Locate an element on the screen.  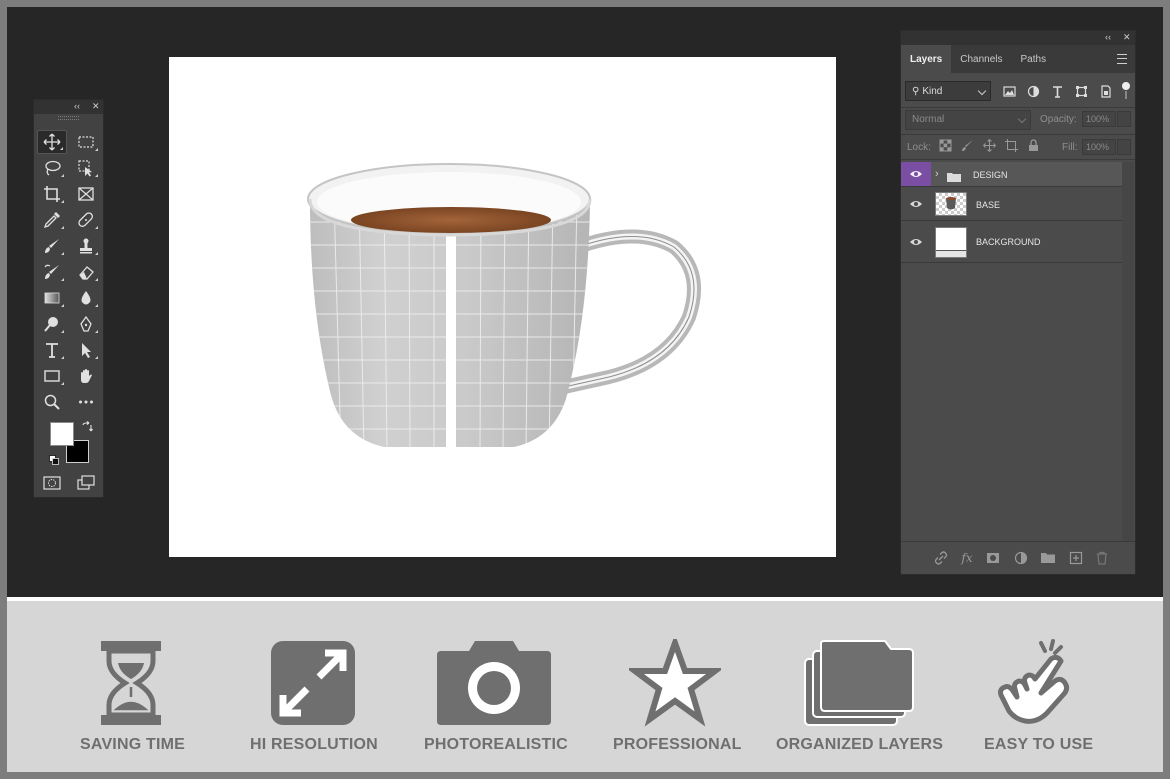
hourglass-icon is located at coordinates (131, 683).